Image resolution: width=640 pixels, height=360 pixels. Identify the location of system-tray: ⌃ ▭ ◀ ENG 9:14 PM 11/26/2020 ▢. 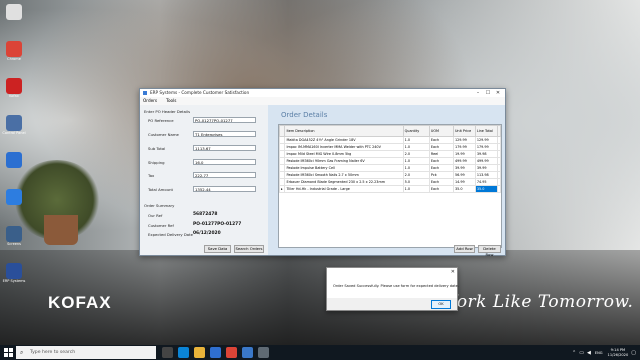
(602, 352).